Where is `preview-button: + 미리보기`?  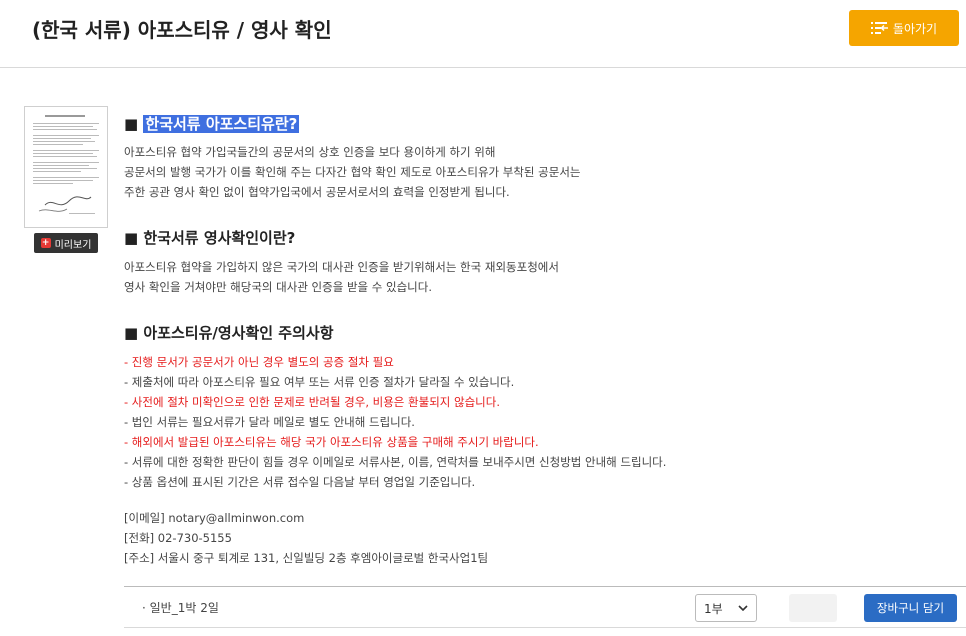 preview-button: + 미리보기 is located at coordinates (66, 243).